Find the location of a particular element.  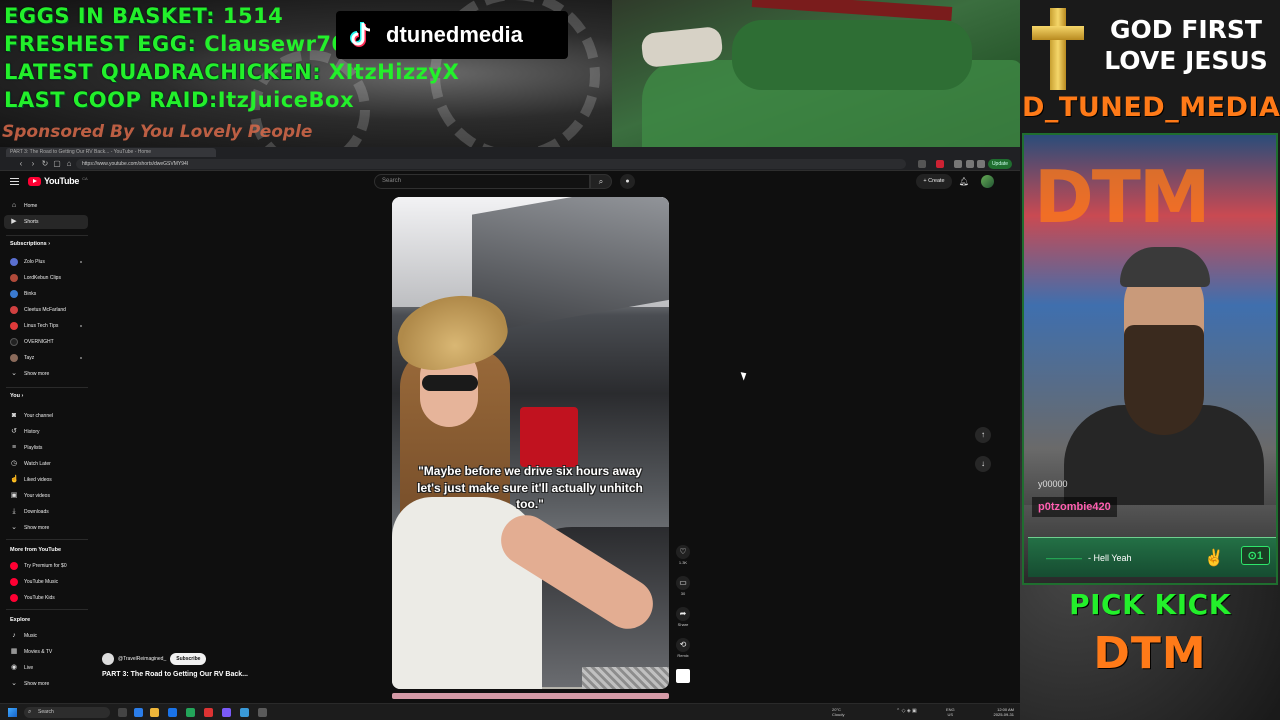

sidebar-item-history: ↺ History is located at coordinates (46, 432).